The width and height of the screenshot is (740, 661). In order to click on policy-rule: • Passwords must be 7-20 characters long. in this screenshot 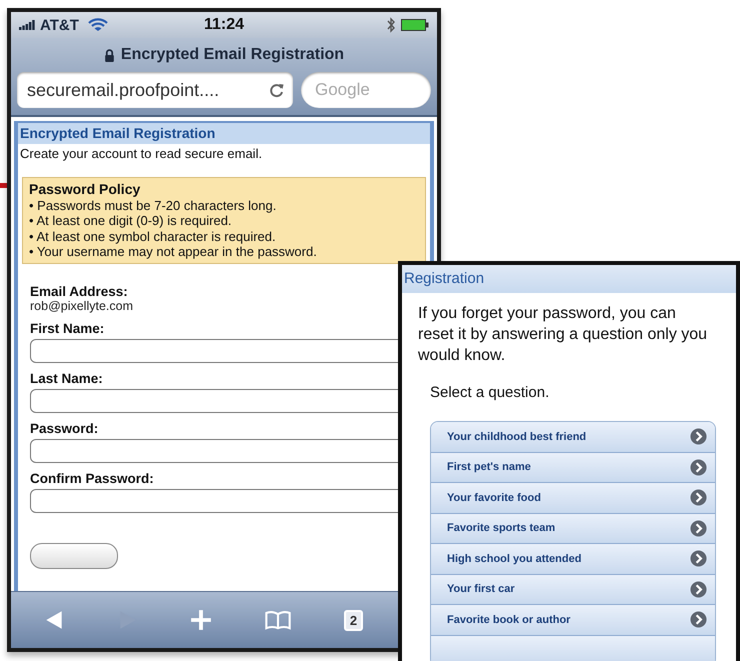, I will do `click(153, 205)`.